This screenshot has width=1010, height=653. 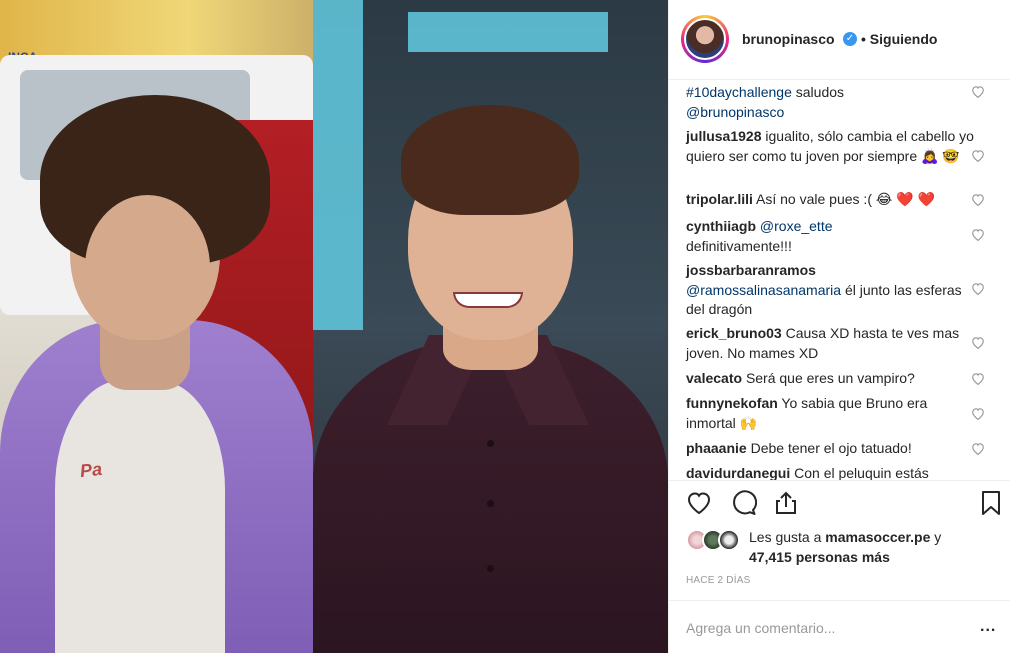 What do you see at coordinates (991, 503) in the screenshot?
I see `bookmark-icon` at bounding box center [991, 503].